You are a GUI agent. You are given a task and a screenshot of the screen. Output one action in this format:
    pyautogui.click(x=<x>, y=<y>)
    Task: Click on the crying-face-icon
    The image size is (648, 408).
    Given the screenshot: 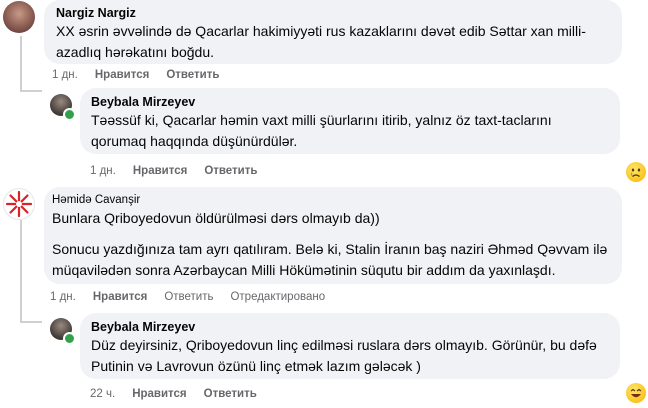 What is the action you would take?
    pyautogui.click(x=636, y=172)
    